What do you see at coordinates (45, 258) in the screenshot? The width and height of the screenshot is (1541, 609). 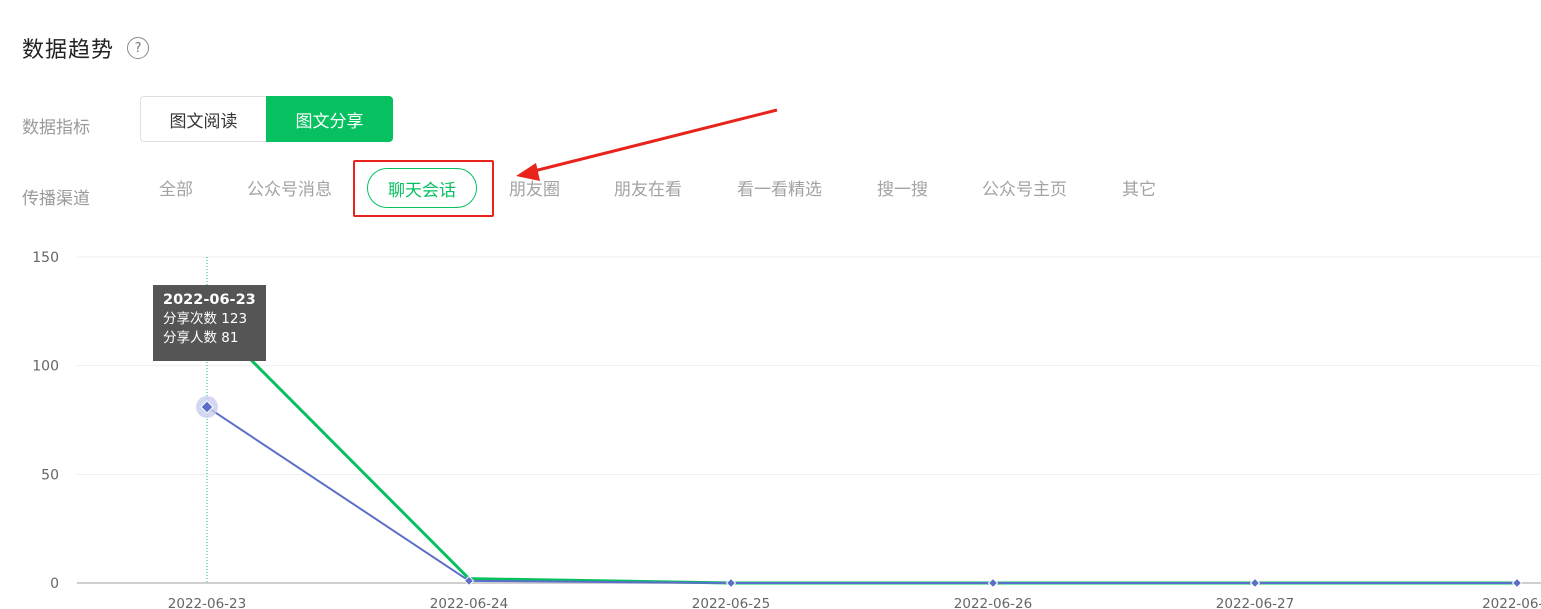 I see `y-tick-label: 150` at bounding box center [45, 258].